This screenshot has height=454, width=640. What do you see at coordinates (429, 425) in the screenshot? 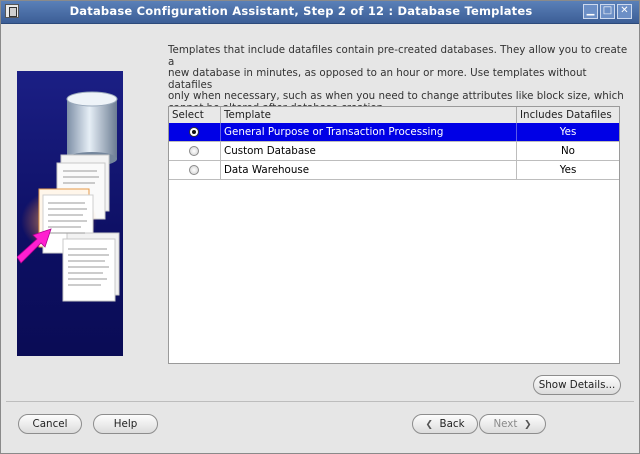
I see `left-chevron-icon: ❮` at bounding box center [429, 425].